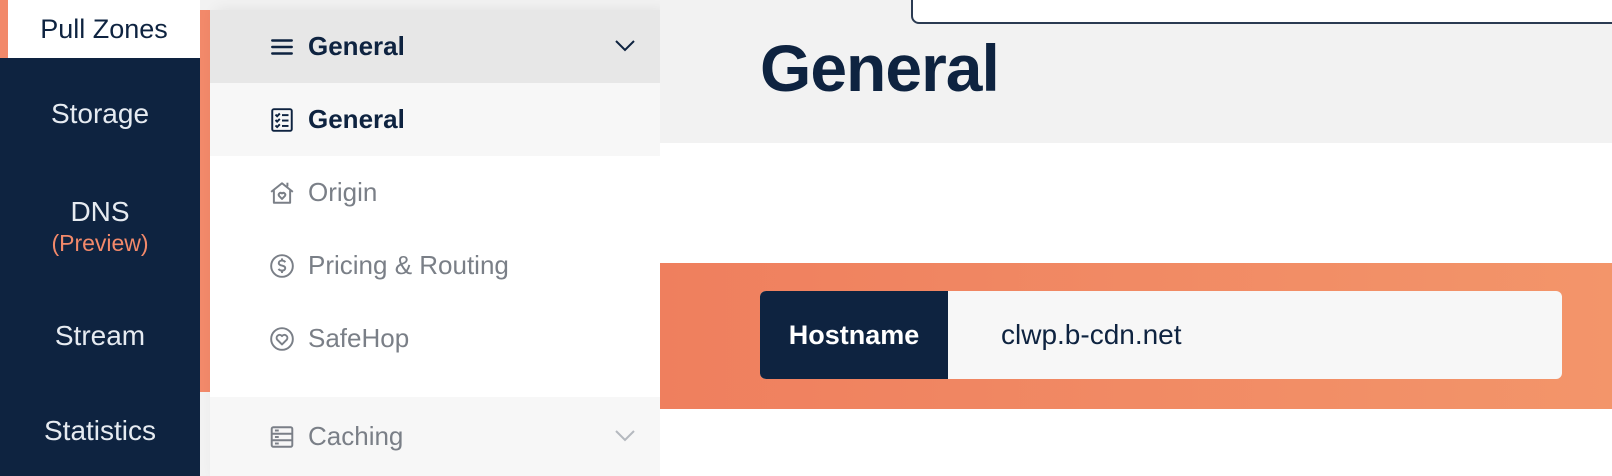  I want to click on submenu-item-pricing-routing: Pricing & Routing, so click(435, 265).